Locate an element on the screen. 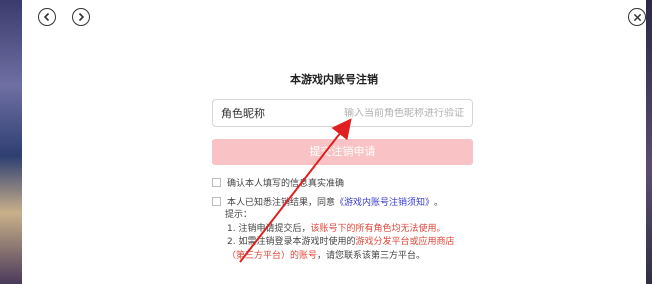  agree-terms-row: 本人已知悉注销结果，同意 《游戏内账号注销须知》 。 is located at coordinates (327, 201).